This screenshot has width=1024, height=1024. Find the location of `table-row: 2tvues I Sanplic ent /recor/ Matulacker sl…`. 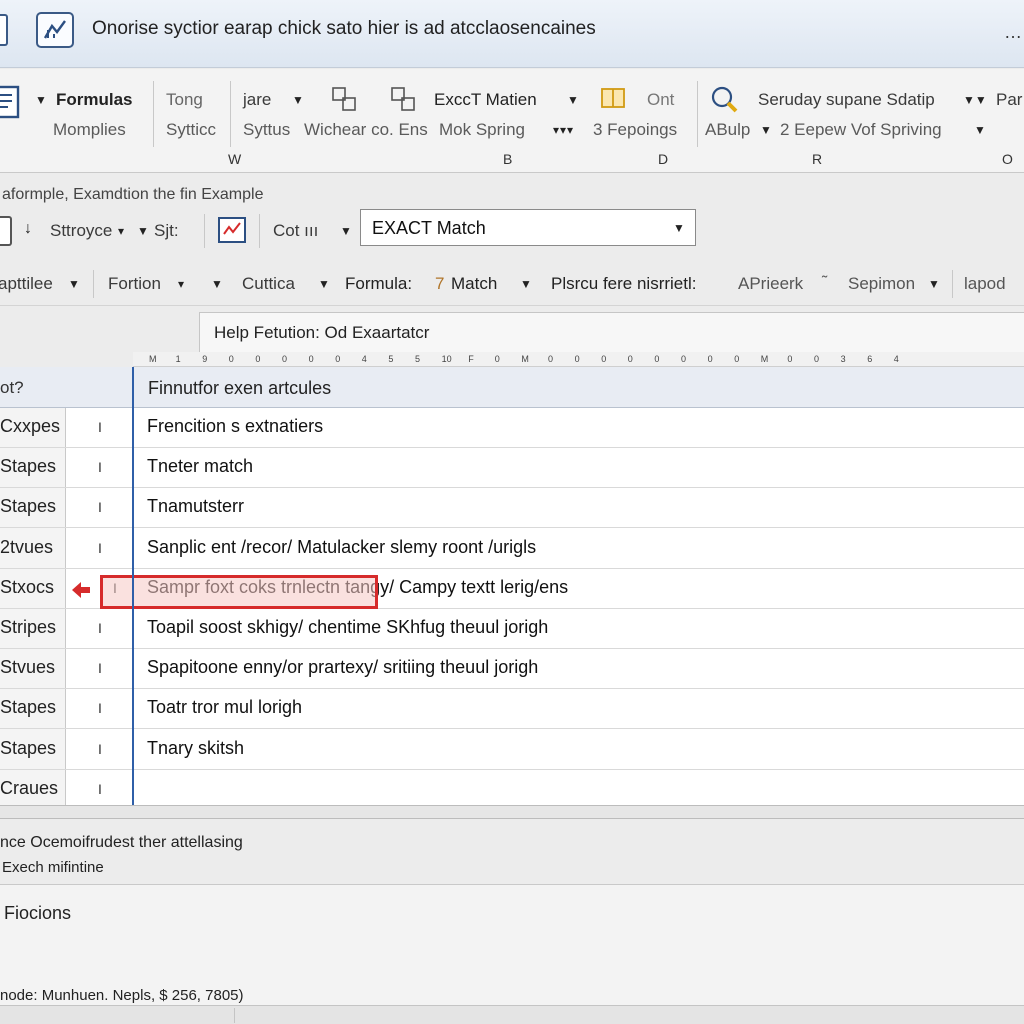

table-row: 2tvues I Sanplic ent /recor/ Matulacker sl… is located at coordinates (512, 549).